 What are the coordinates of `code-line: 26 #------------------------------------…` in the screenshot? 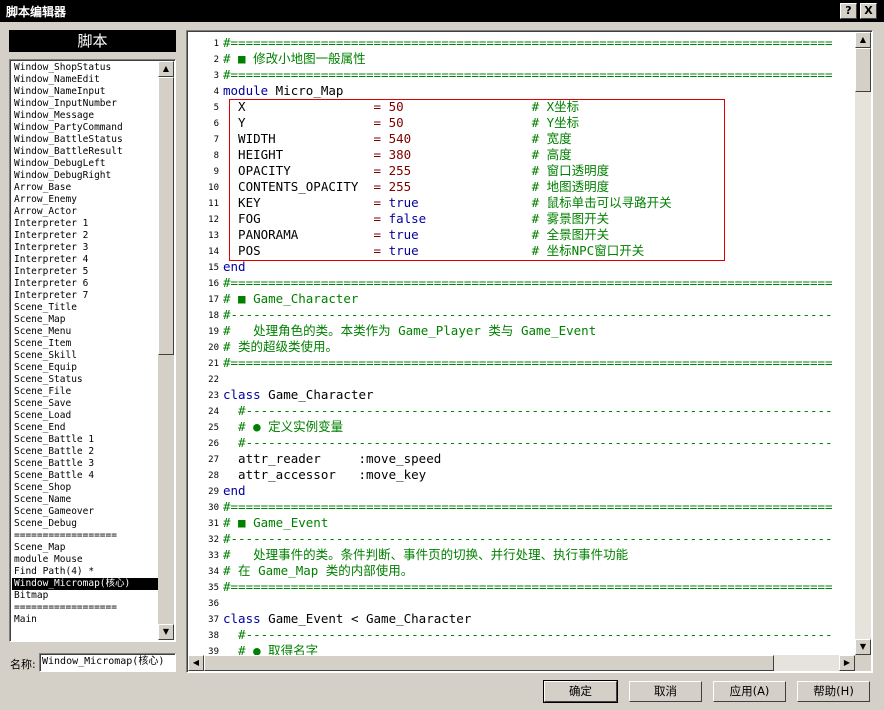 It's located at (522, 443).